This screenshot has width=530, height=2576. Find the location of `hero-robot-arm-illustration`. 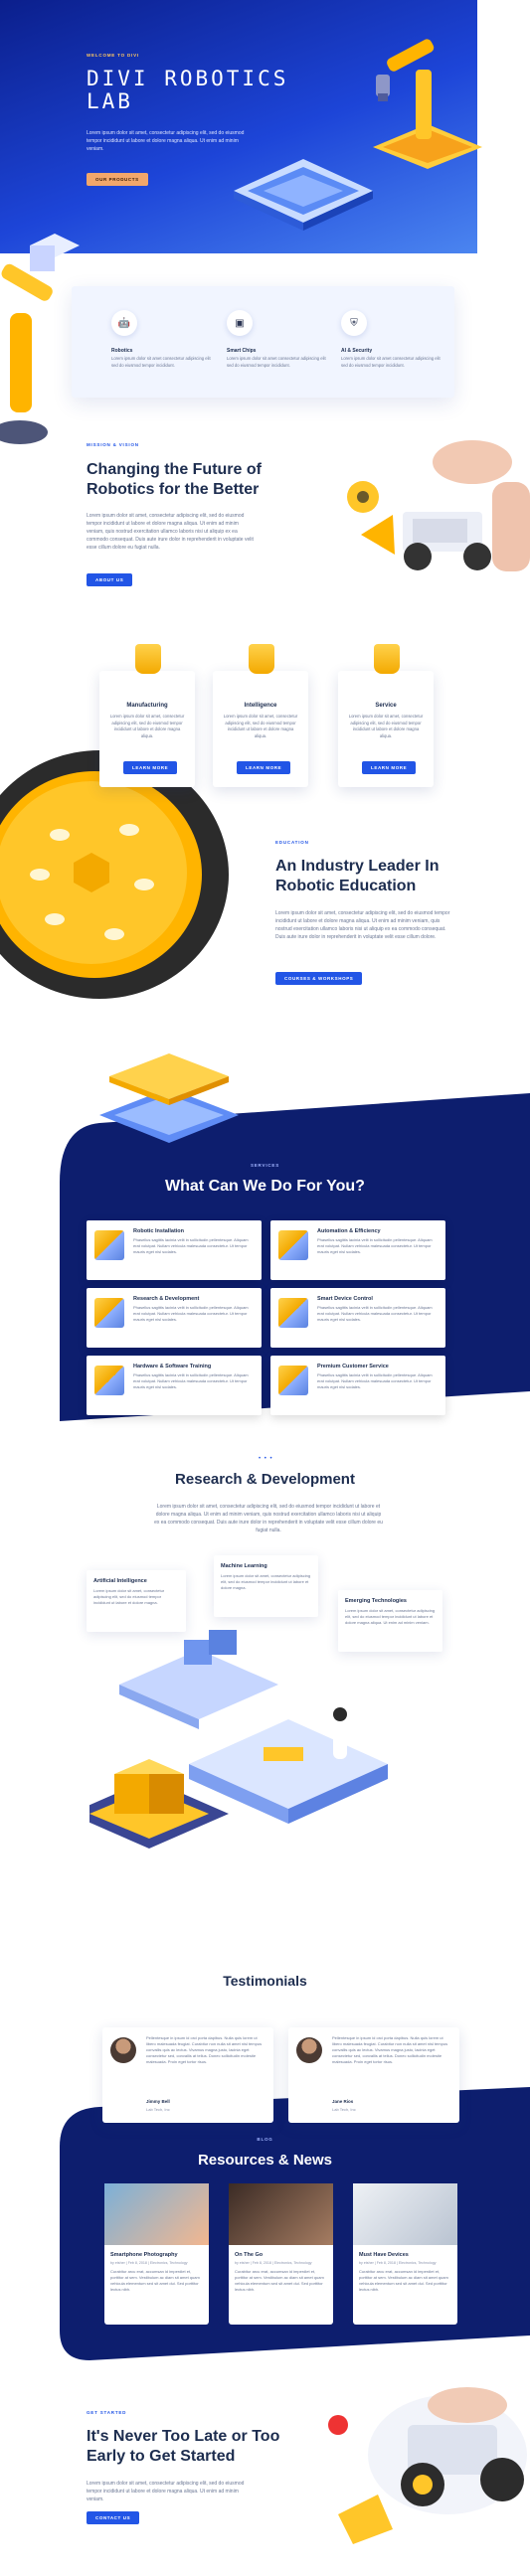

hero-robot-arm-illustration is located at coordinates (428, 104).